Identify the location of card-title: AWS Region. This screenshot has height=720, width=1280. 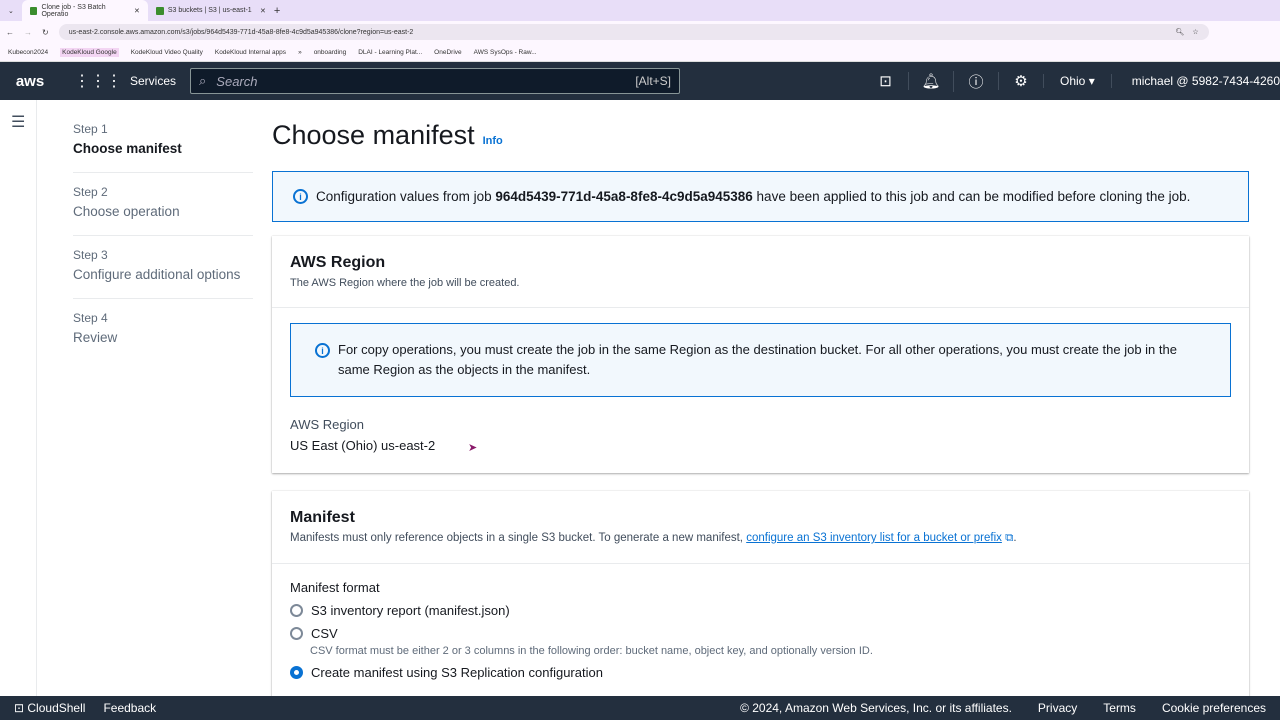
(338, 262).